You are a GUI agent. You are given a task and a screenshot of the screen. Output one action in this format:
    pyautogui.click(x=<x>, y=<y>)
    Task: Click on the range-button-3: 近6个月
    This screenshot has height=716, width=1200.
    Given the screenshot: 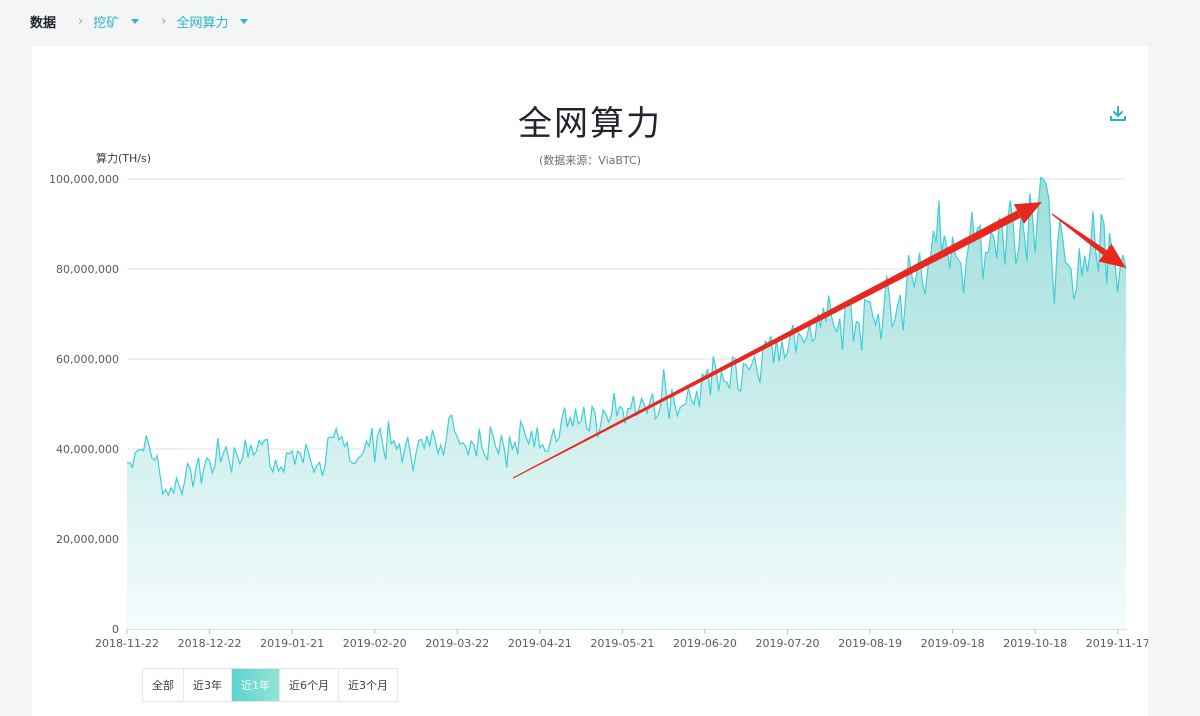 What is the action you would take?
    pyautogui.click(x=309, y=685)
    